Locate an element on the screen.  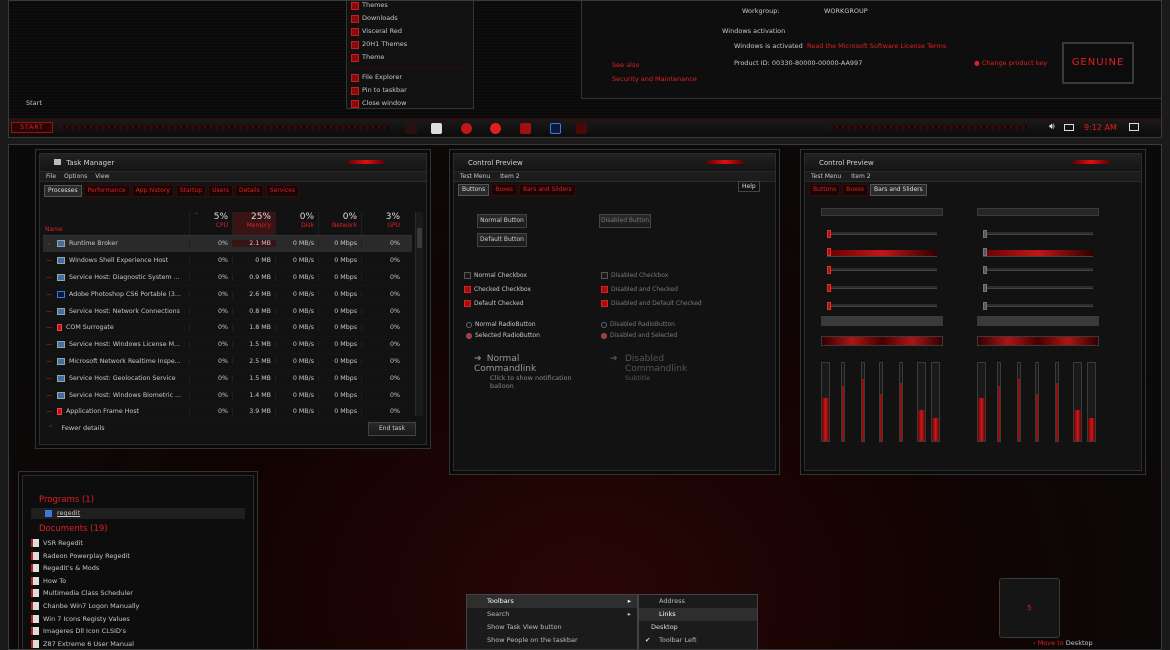
security-link: Security and Maintenance is located at coordinates (654, 79).